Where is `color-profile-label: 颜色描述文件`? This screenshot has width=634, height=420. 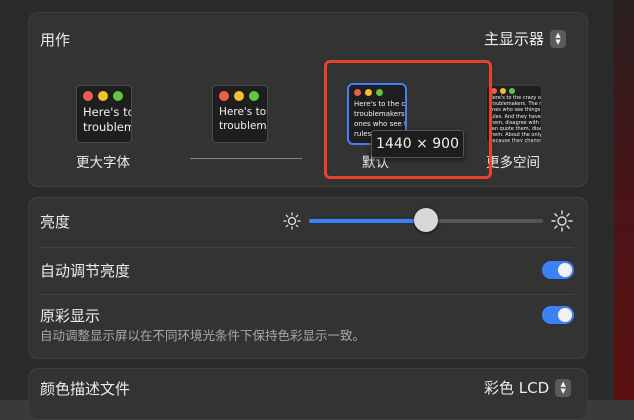 color-profile-label: 颜色描述文件 is located at coordinates (85, 389).